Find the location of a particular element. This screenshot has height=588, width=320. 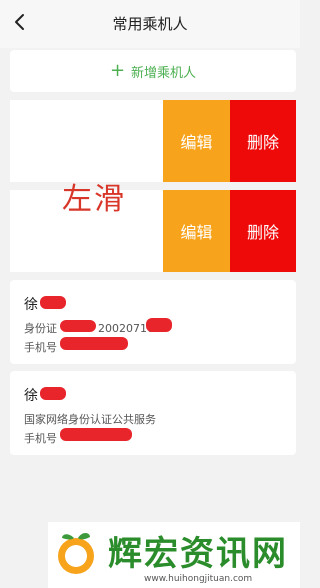

orange-logo-icon is located at coordinates (76, 553).